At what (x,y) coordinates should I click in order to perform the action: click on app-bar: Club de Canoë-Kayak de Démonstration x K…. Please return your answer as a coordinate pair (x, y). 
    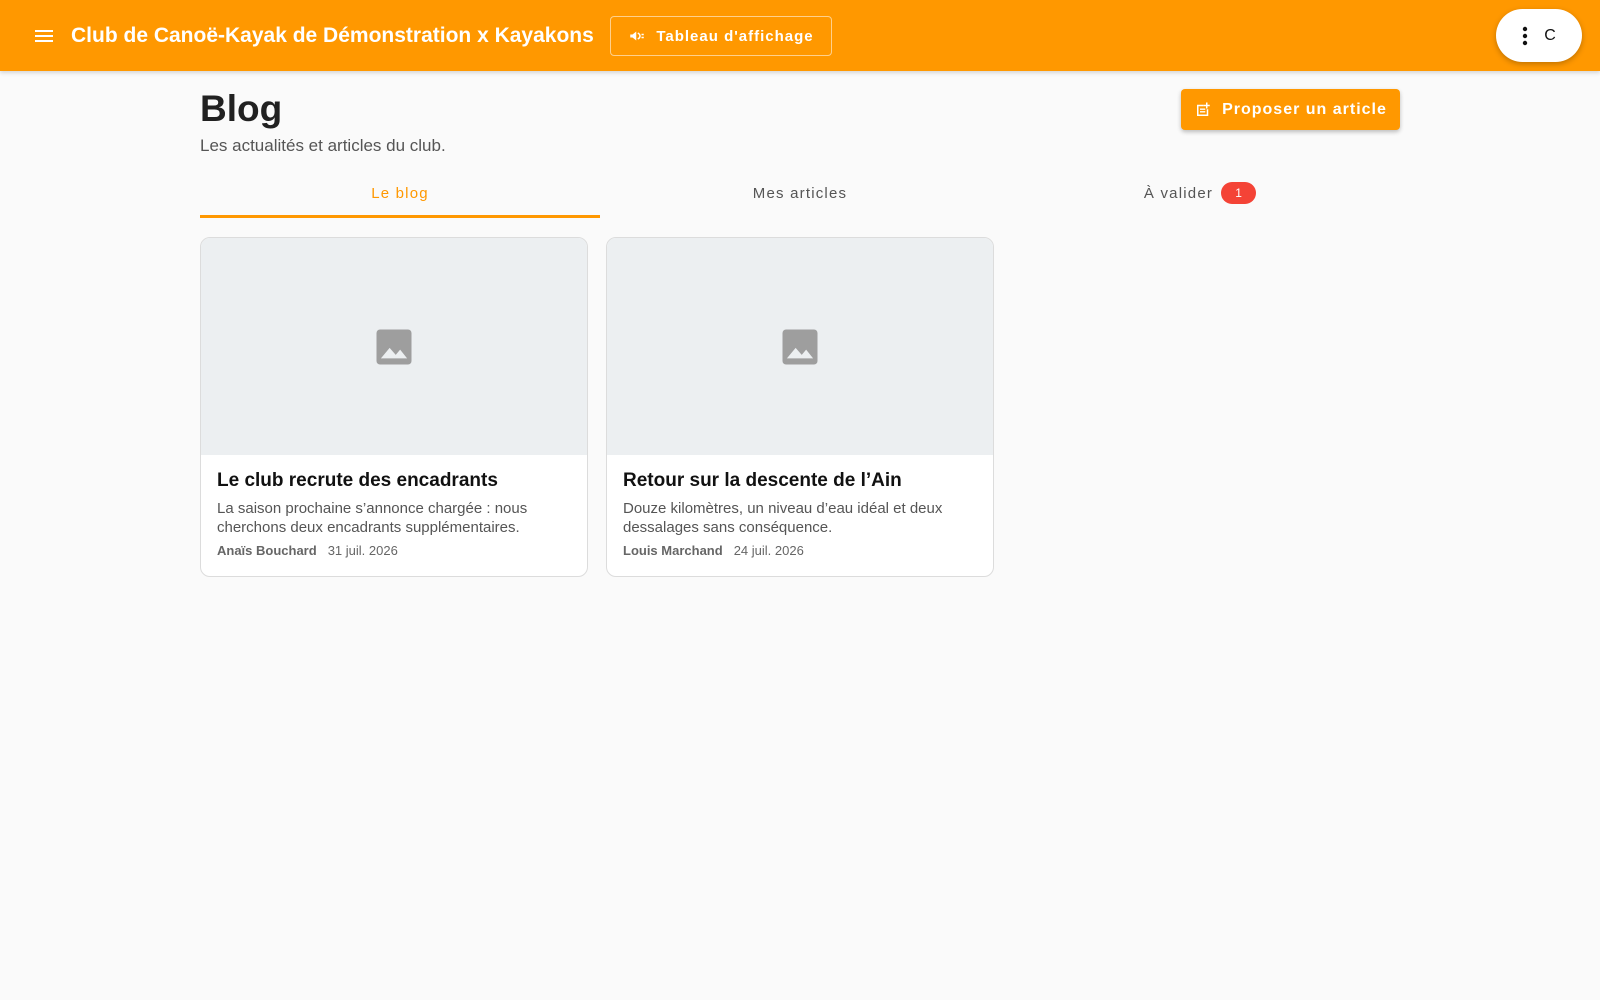
    Looking at the image, I should click on (800, 35).